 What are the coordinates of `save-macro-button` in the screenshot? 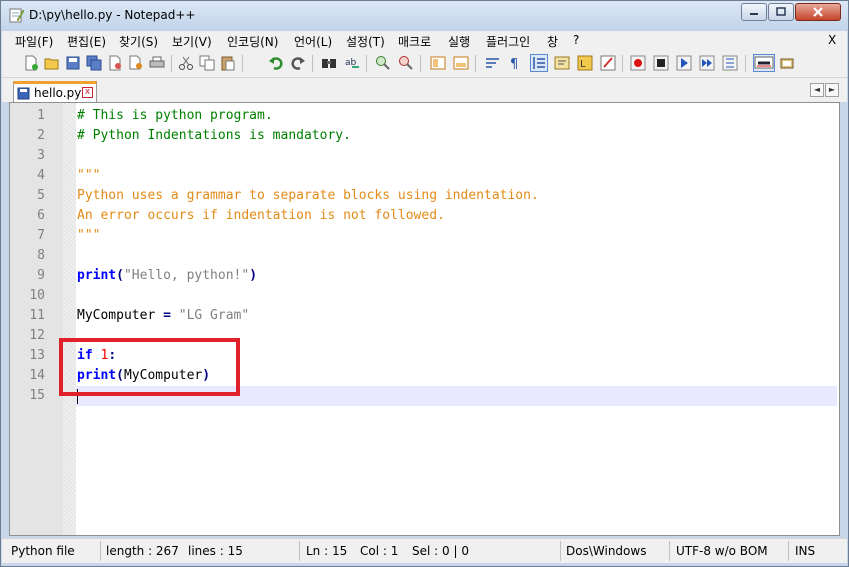 It's located at (730, 63).